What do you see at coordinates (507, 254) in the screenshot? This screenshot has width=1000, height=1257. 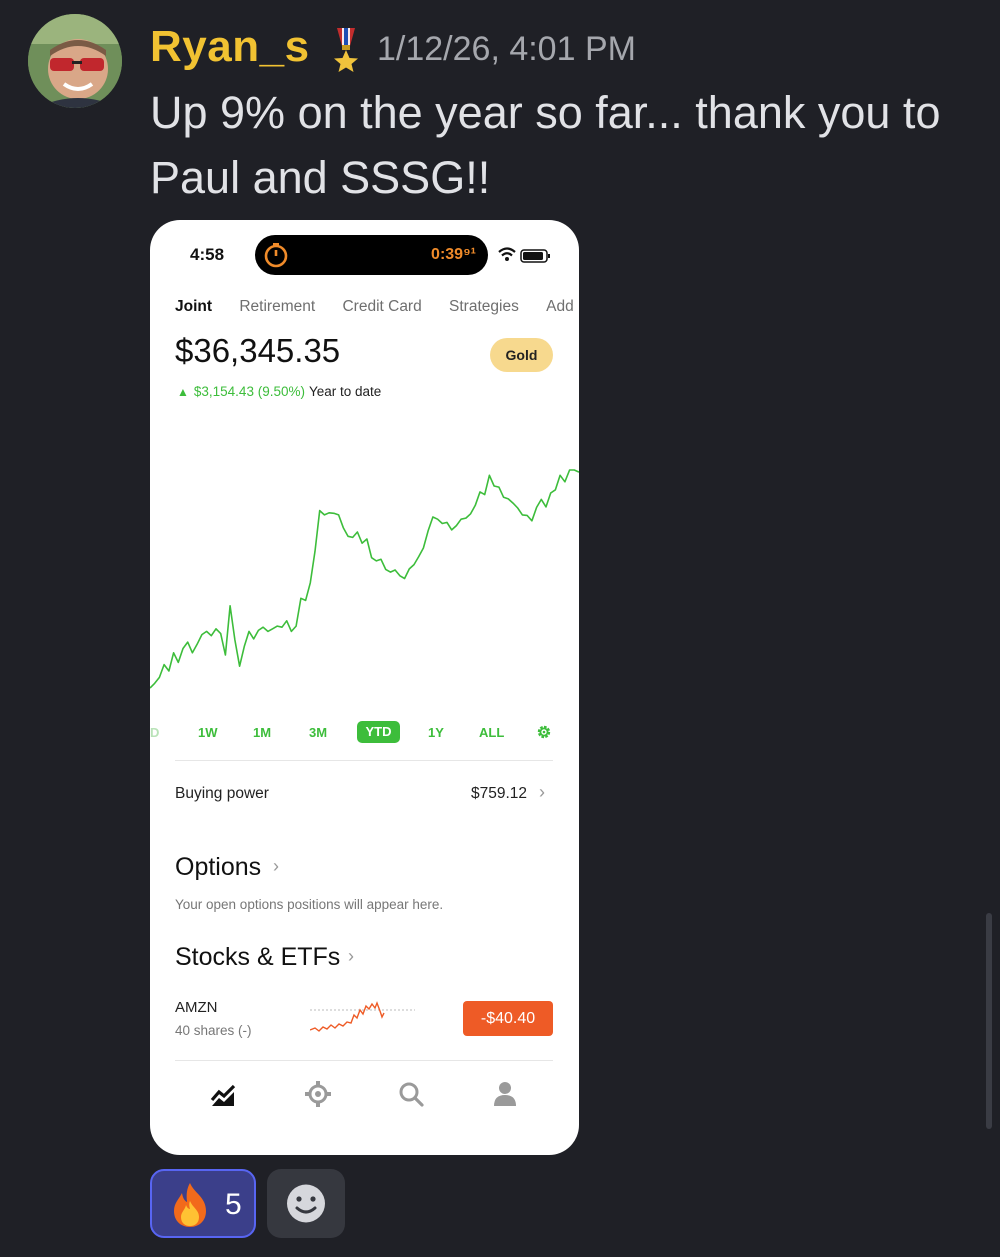 I see `wifi-icon` at bounding box center [507, 254].